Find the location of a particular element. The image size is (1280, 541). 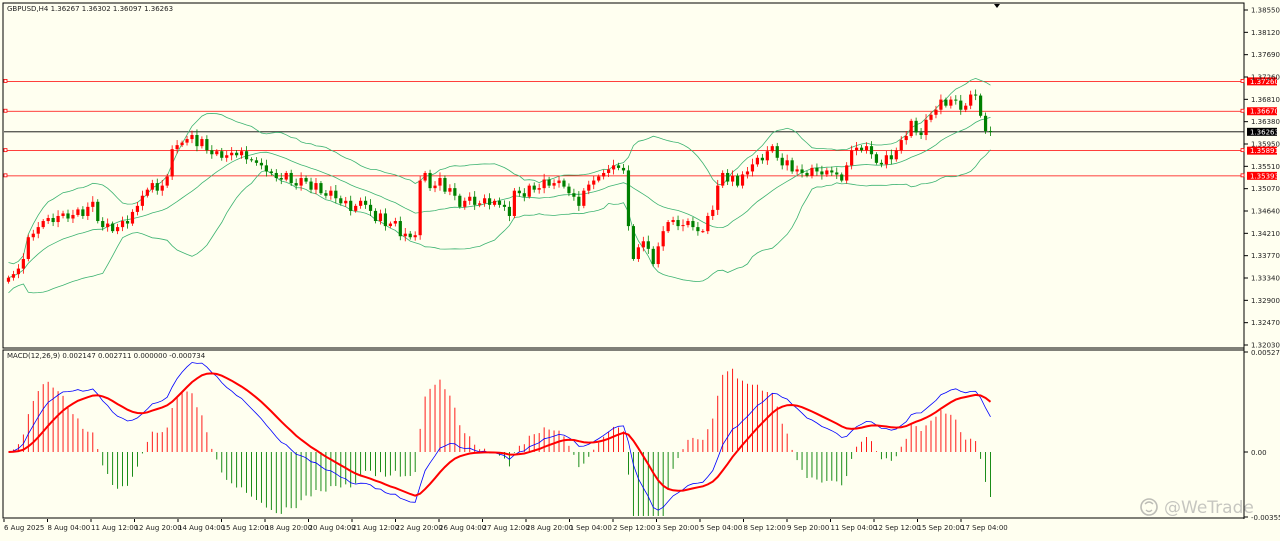

time-label: 21 Aug 12:00 is located at coordinates (375, 528).